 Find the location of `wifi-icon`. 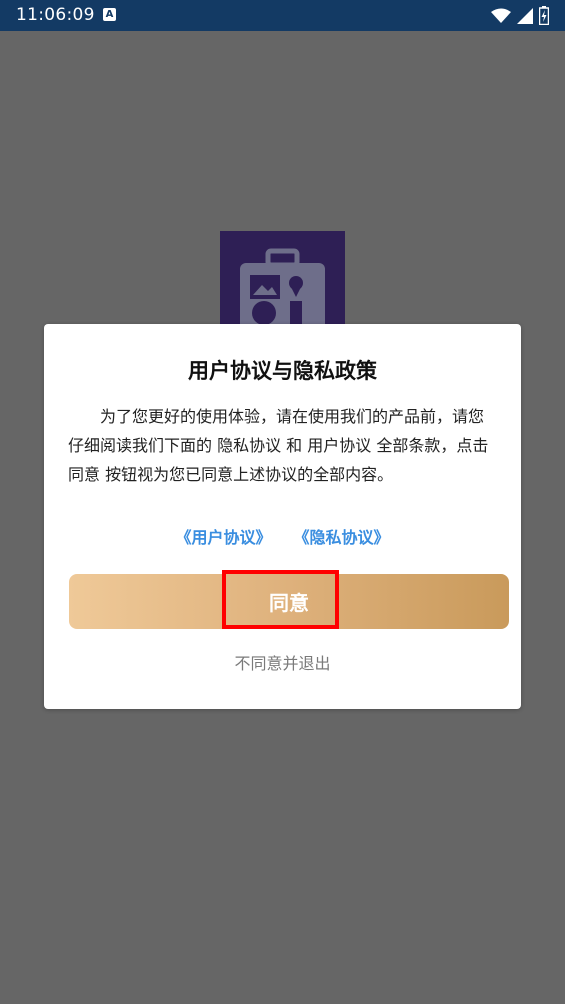

wifi-icon is located at coordinates (501, 15).